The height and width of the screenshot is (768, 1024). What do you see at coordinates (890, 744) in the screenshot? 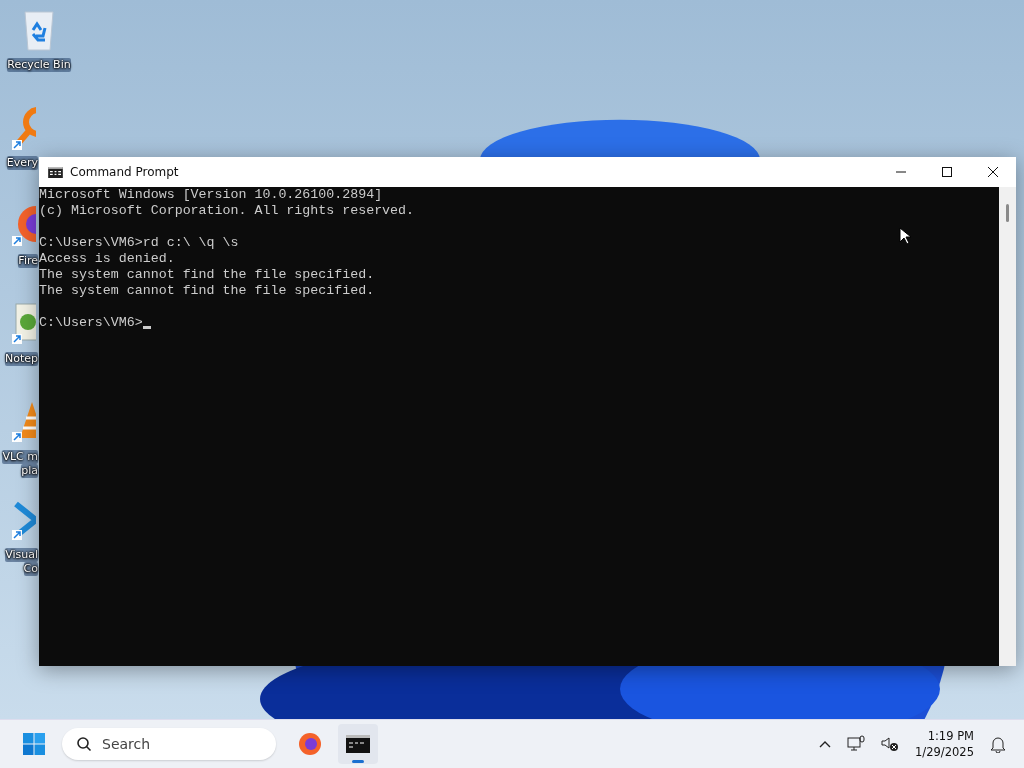
I see `speaker-muted-icon` at bounding box center [890, 744].